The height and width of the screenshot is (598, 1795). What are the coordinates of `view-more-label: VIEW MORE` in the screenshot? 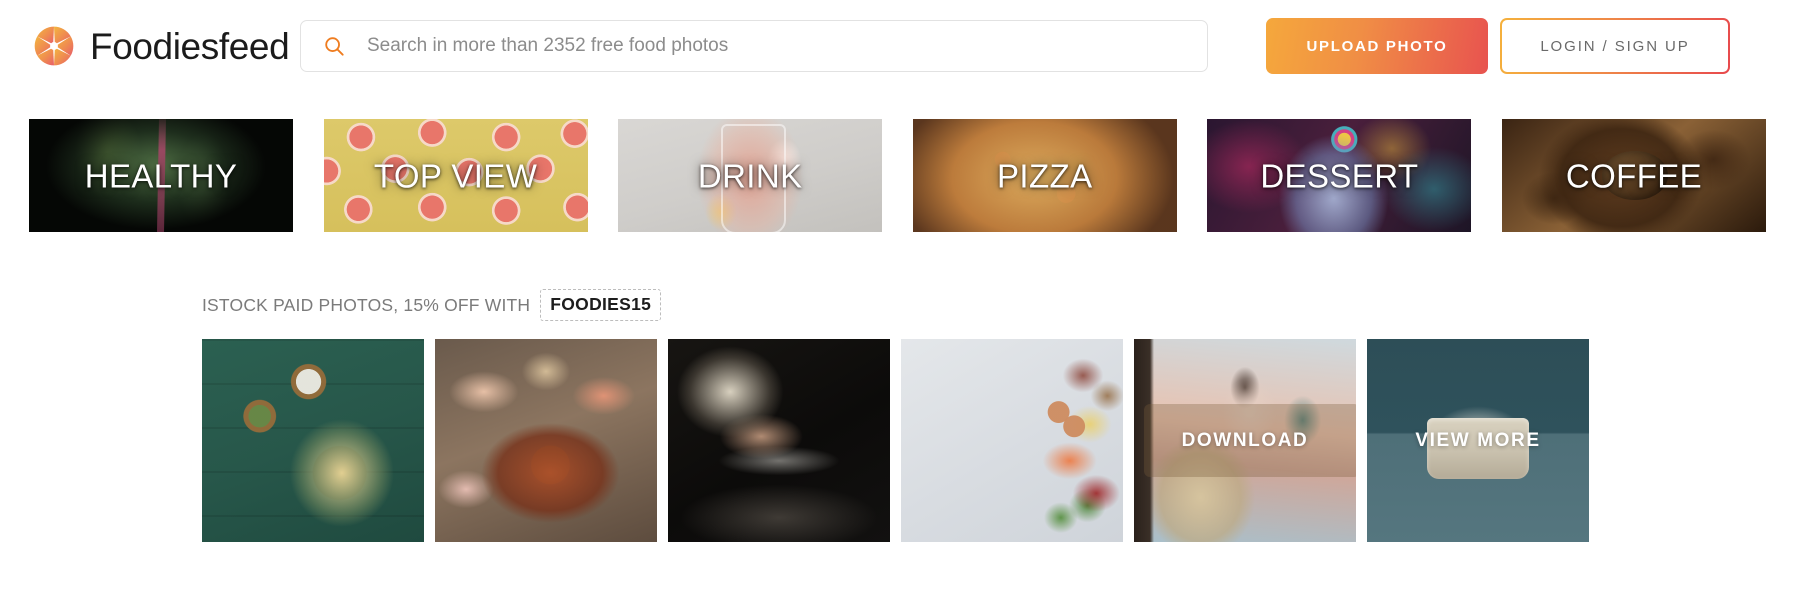 It's located at (1478, 441).